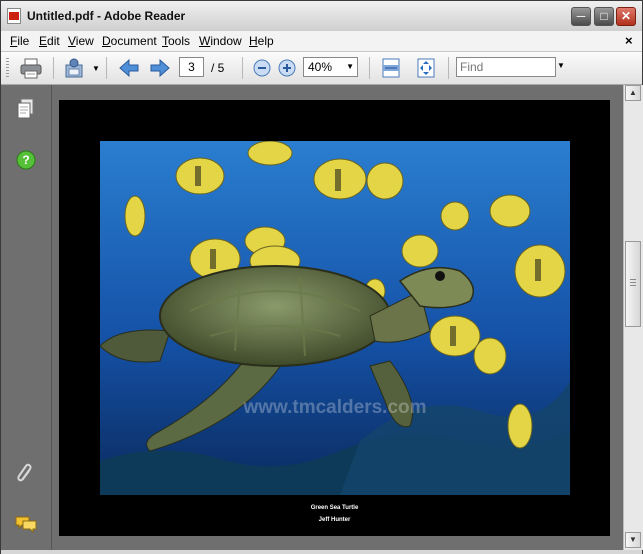  I want to click on menu-document-accel: D, so click(106, 41).